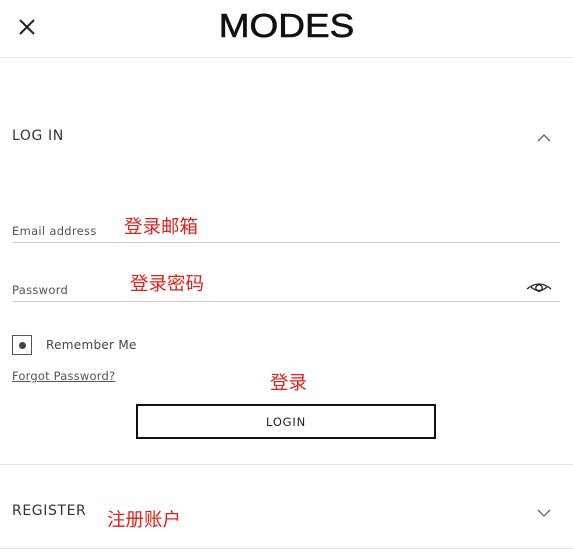  I want to click on bottom-divider, so click(286, 548).